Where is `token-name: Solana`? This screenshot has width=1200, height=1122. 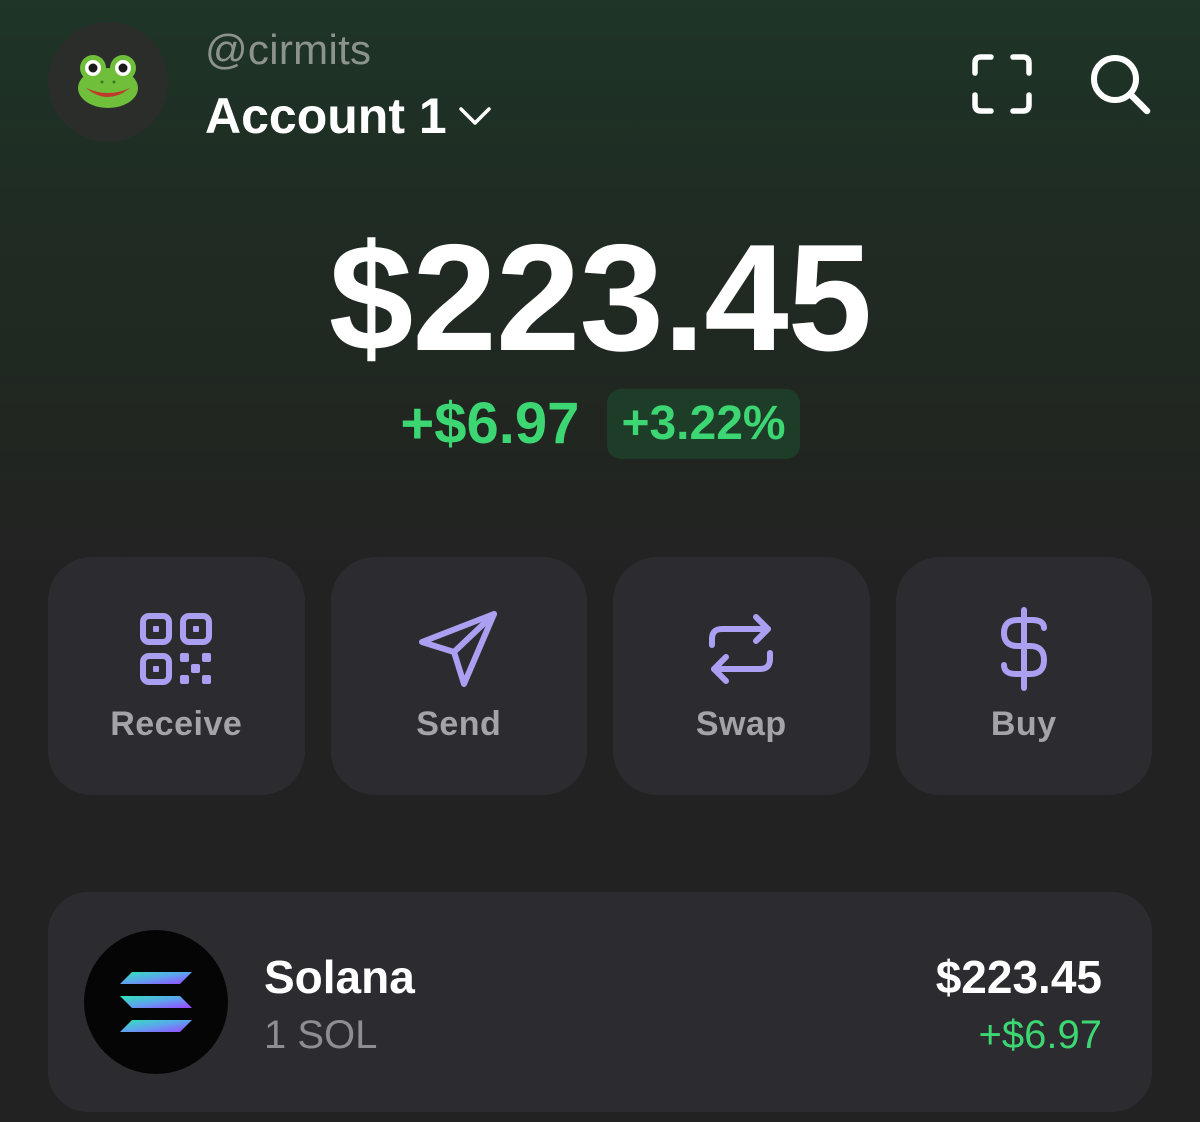 token-name: Solana is located at coordinates (339, 977).